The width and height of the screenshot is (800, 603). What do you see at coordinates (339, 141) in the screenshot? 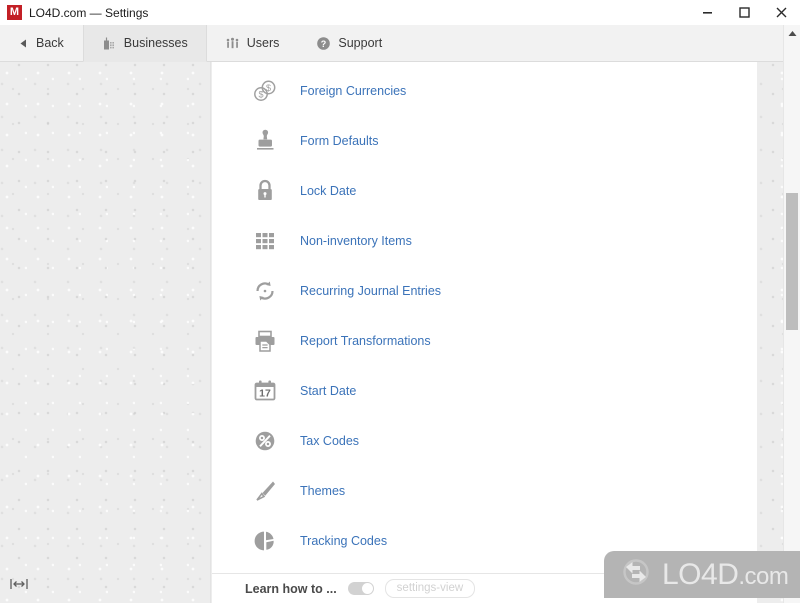
I see `setting-label: Form Defaults` at bounding box center [339, 141].